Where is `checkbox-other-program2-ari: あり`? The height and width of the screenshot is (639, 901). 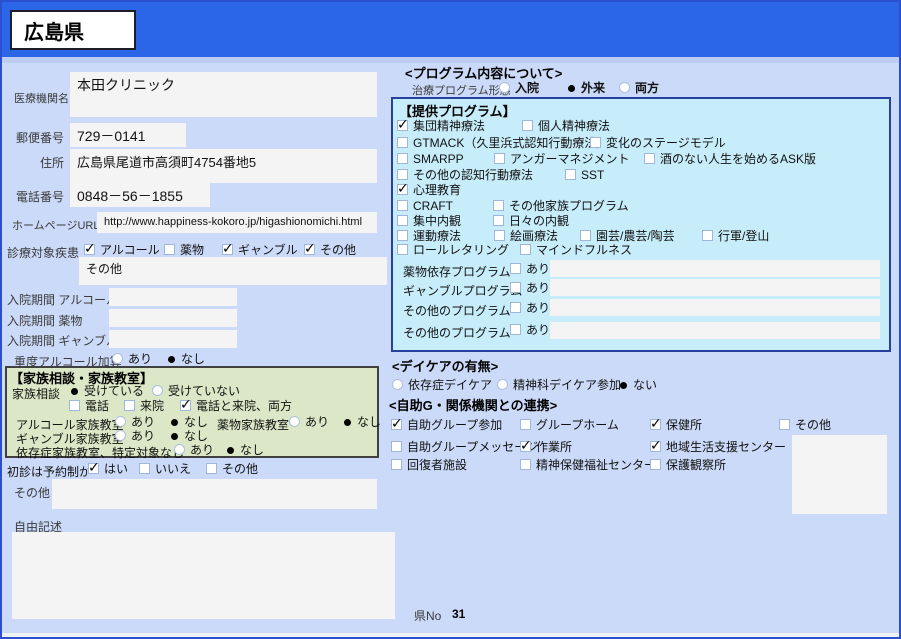 checkbox-other-program2-ari: あり is located at coordinates (530, 330).